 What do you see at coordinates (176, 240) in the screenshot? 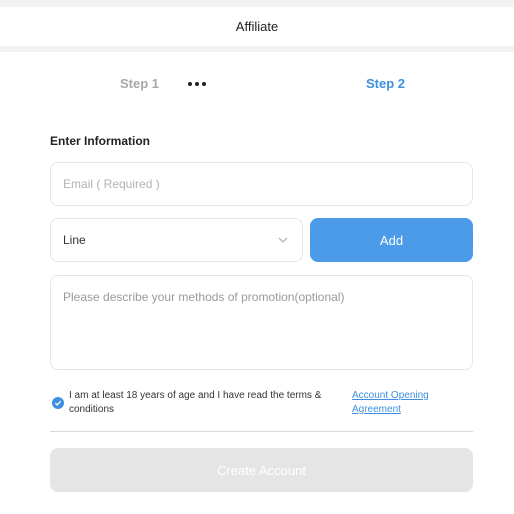
I see `contact-type-select: Line` at bounding box center [176, 240].